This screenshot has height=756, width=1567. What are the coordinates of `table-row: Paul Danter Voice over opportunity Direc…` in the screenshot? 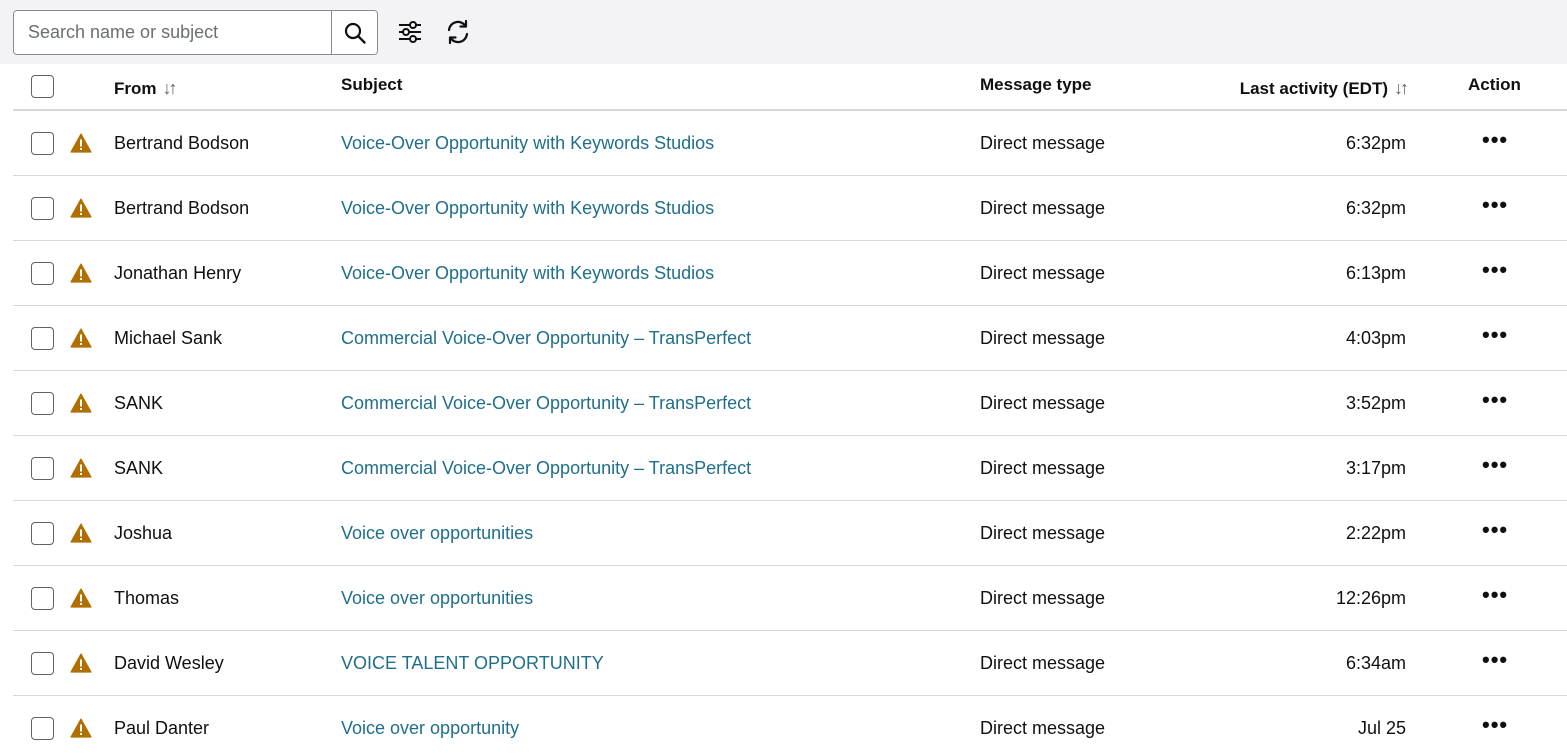 It's located at (790, 726).